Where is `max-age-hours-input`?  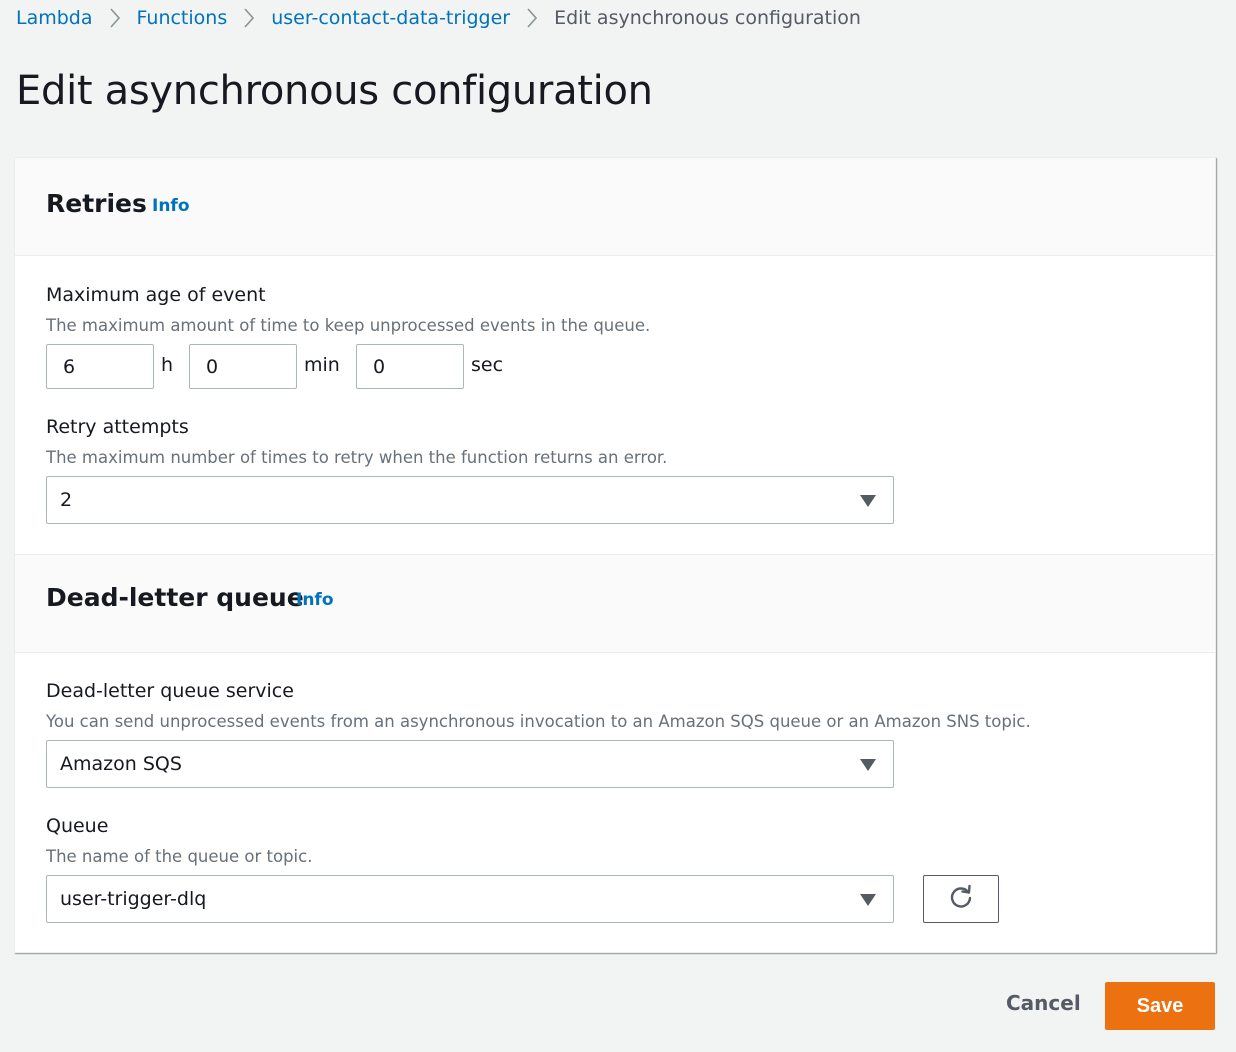 max-age-hours-input is located at coordinates (100, 366).